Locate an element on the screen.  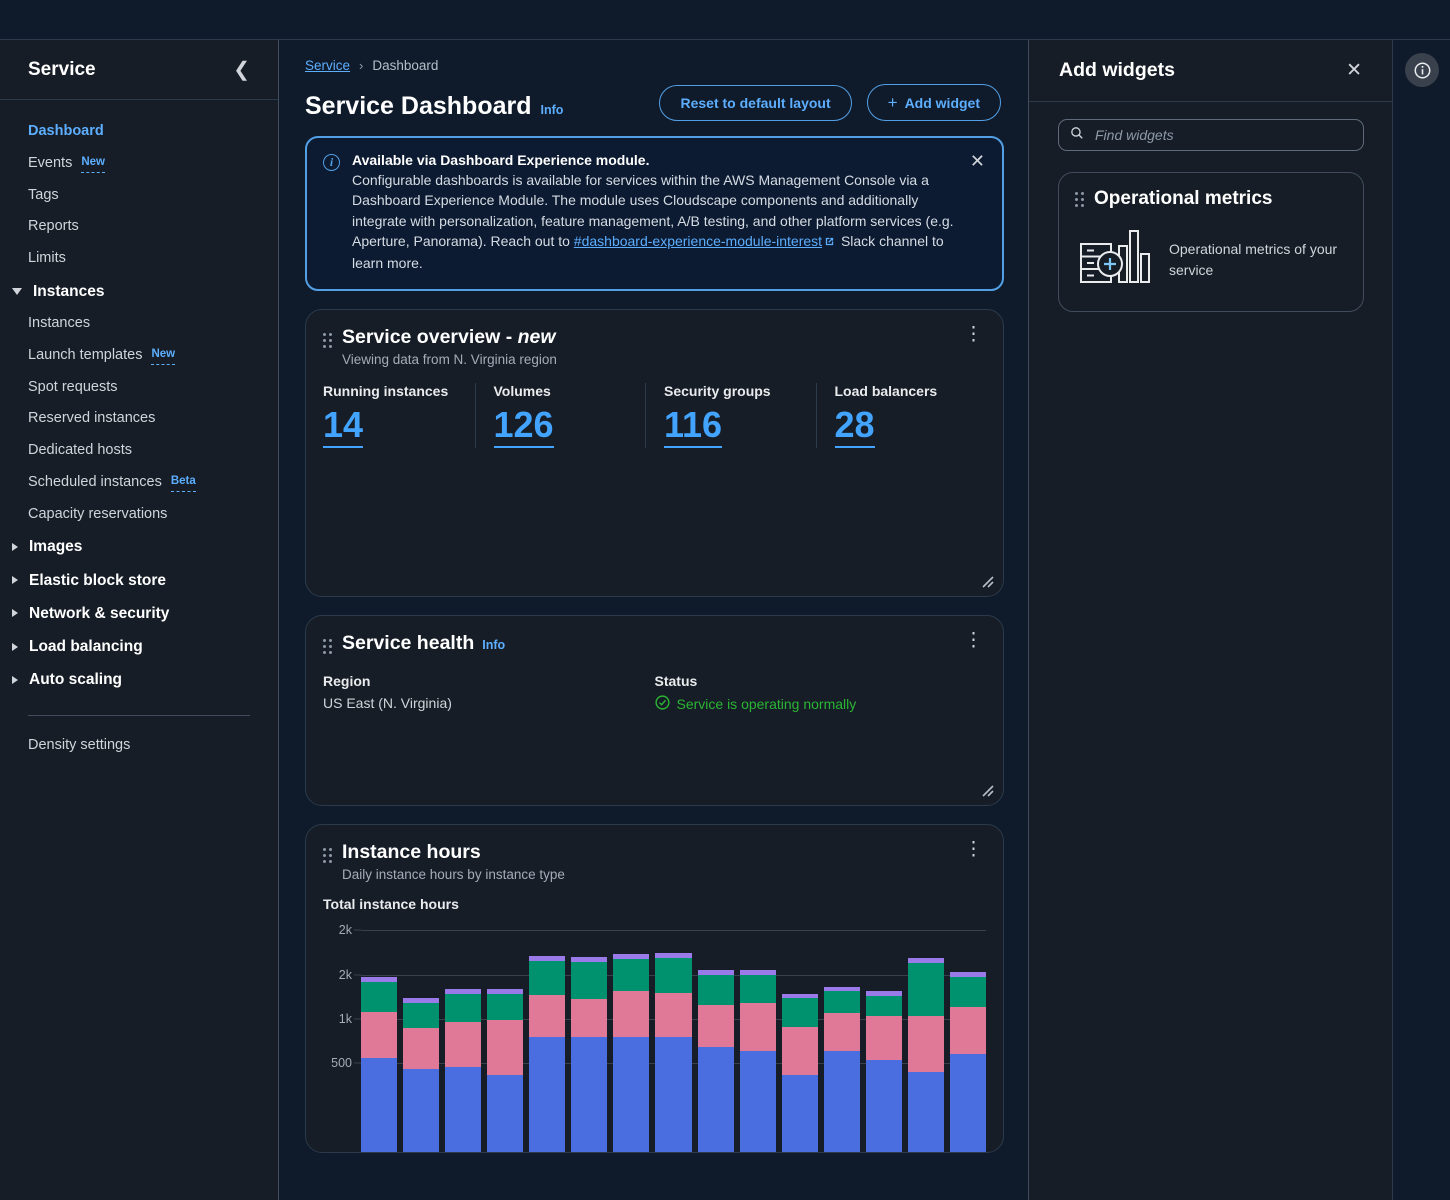
reset-to-default-layout-button: Reset to default layout is located at coordinates (755, 102).